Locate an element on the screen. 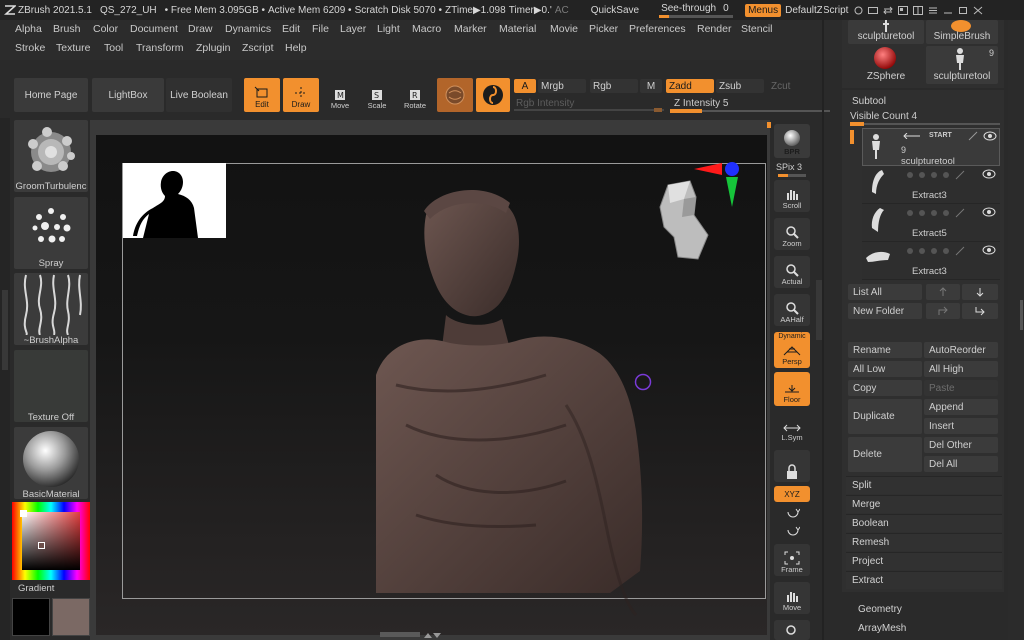  menus-button: Menus is located at coordinates (763, 10).